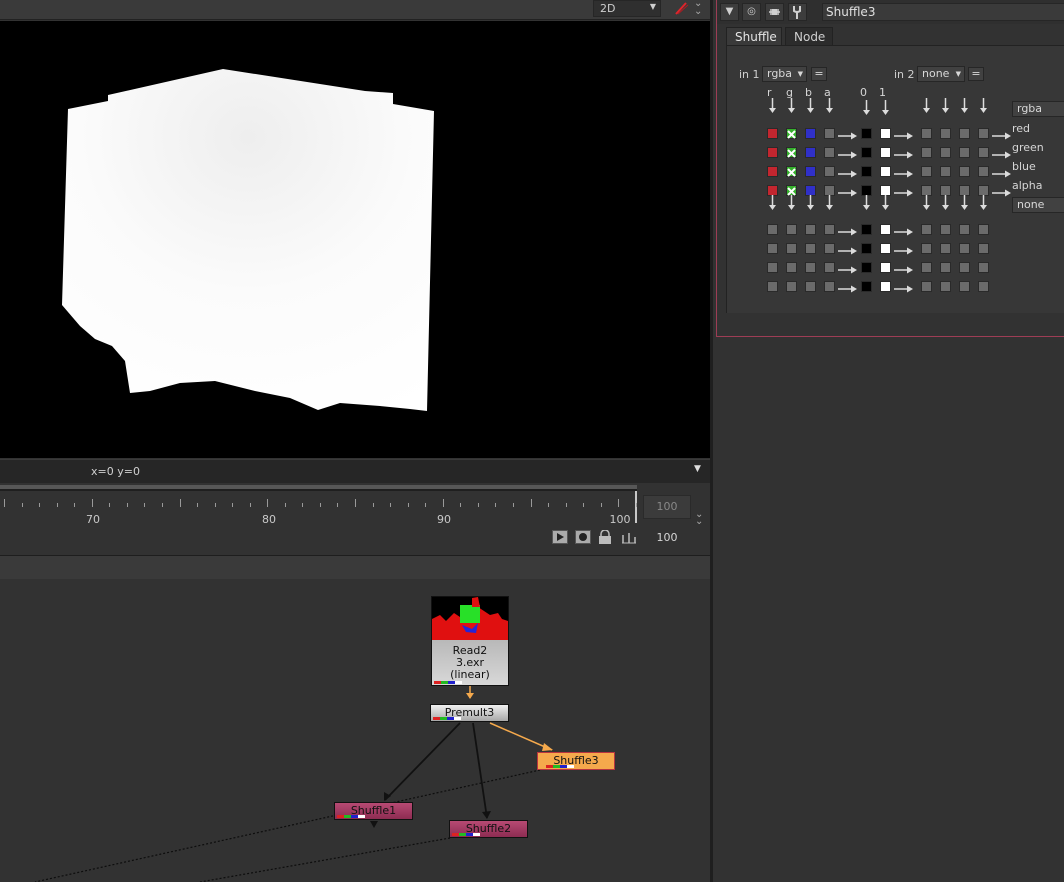  Describe the element at coordinates (1038, 109) in the screenshot. I see `out1-dropdown: rgba` at that location.